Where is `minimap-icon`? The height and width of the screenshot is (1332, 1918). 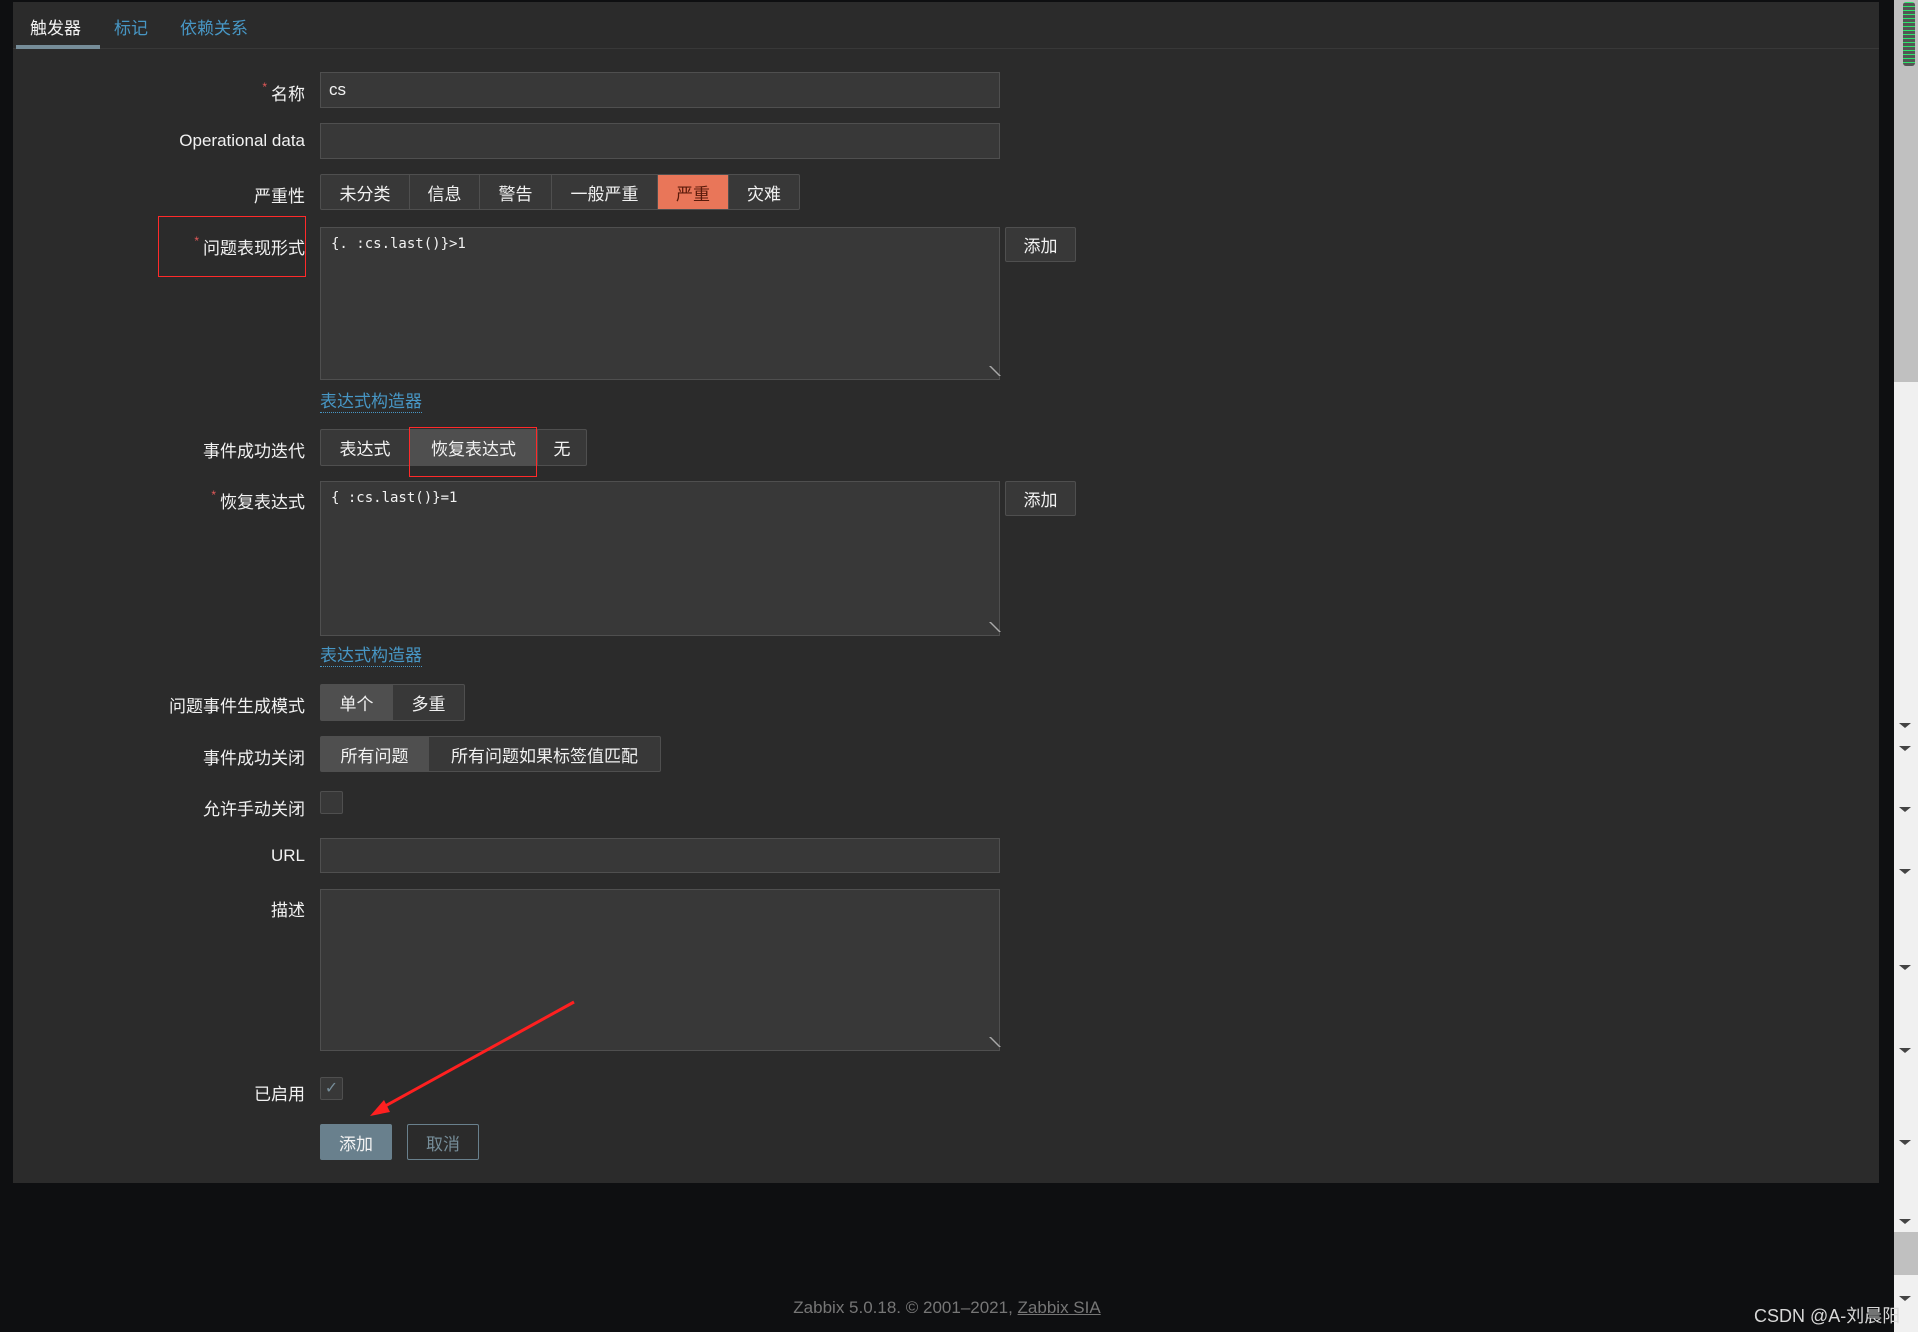 minimap-icon is located at coordinates (1909, 34).